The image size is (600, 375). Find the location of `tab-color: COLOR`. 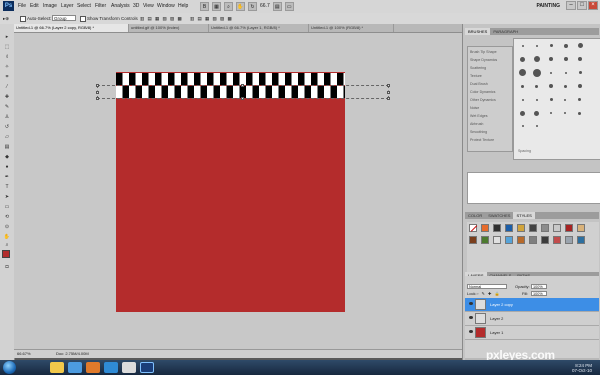

tab-color: COLOR is located at coordinates (475, 215).